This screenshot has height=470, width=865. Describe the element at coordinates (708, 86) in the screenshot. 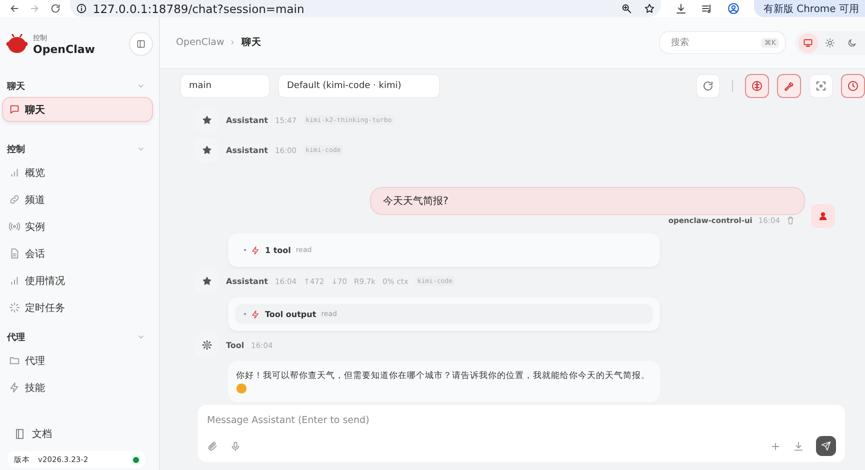

I see `refresh-icon` at that location.